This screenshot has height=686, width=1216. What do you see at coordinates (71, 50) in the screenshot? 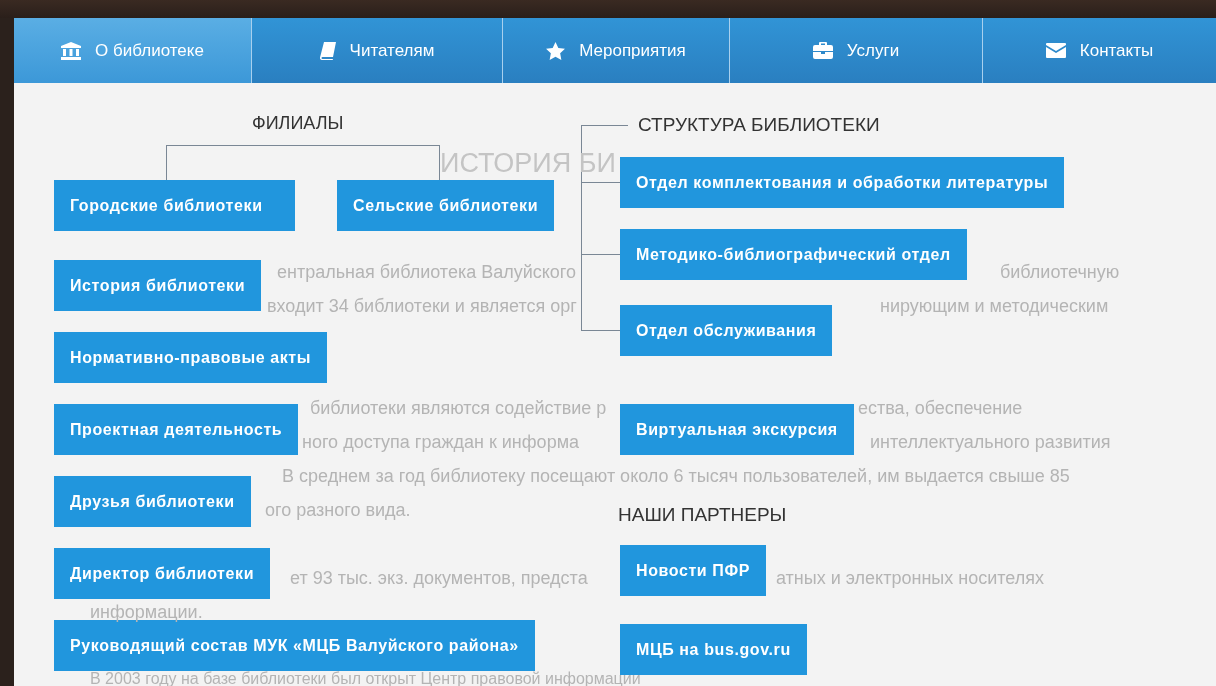
I see `bank-icon` at bounding box center [71, 50].